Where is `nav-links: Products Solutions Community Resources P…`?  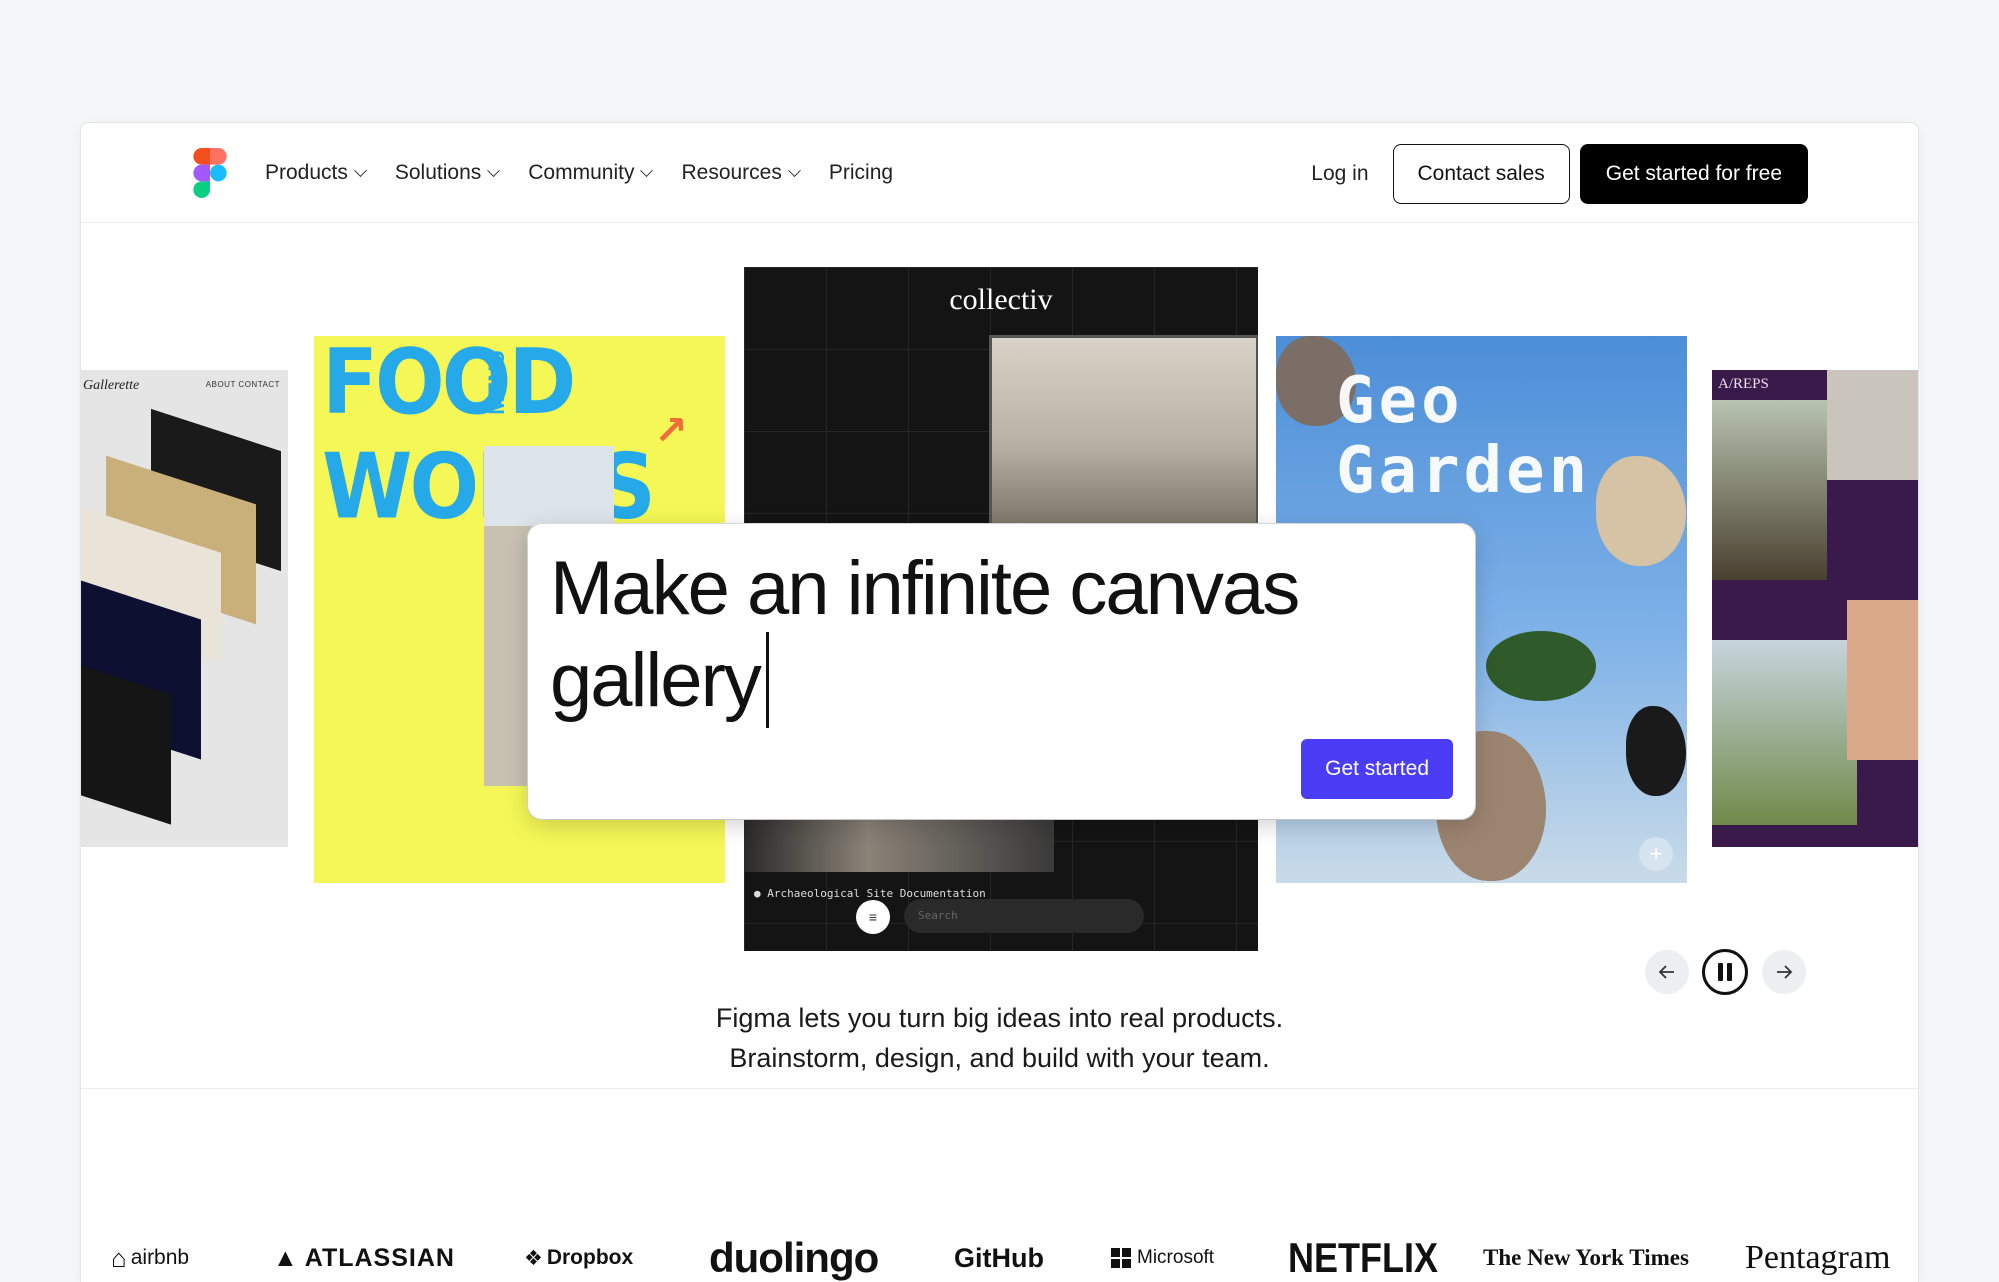
nav-links: Products Solutions Community Resources P… is located at coordinates (579, 173).